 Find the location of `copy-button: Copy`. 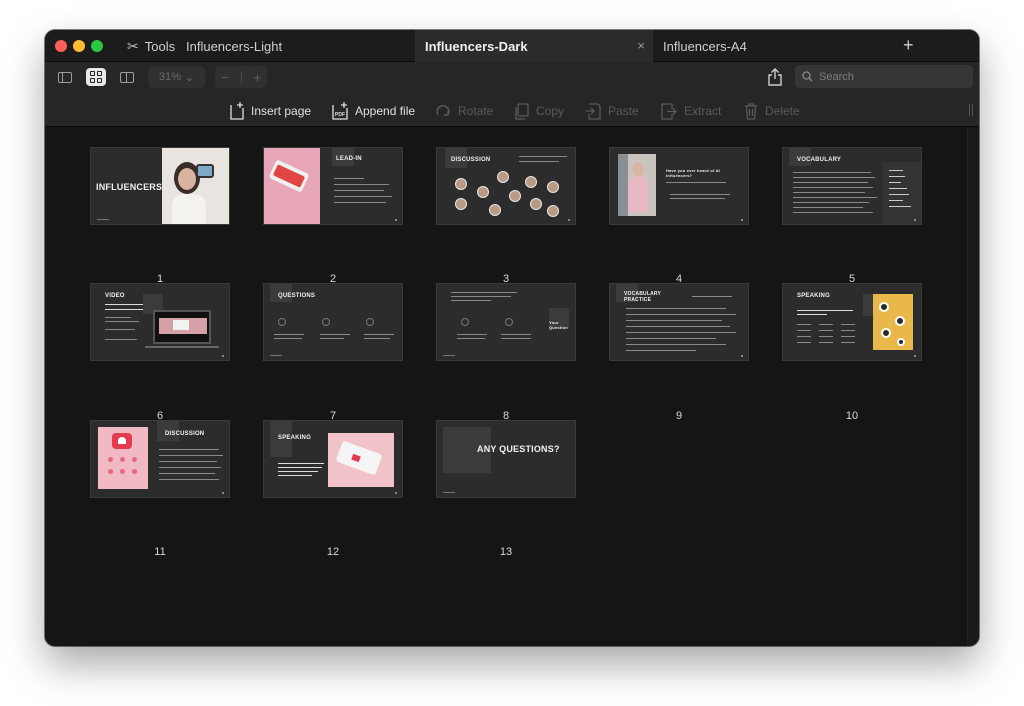

copy-button: Copy is located at coordinates (539, 111).